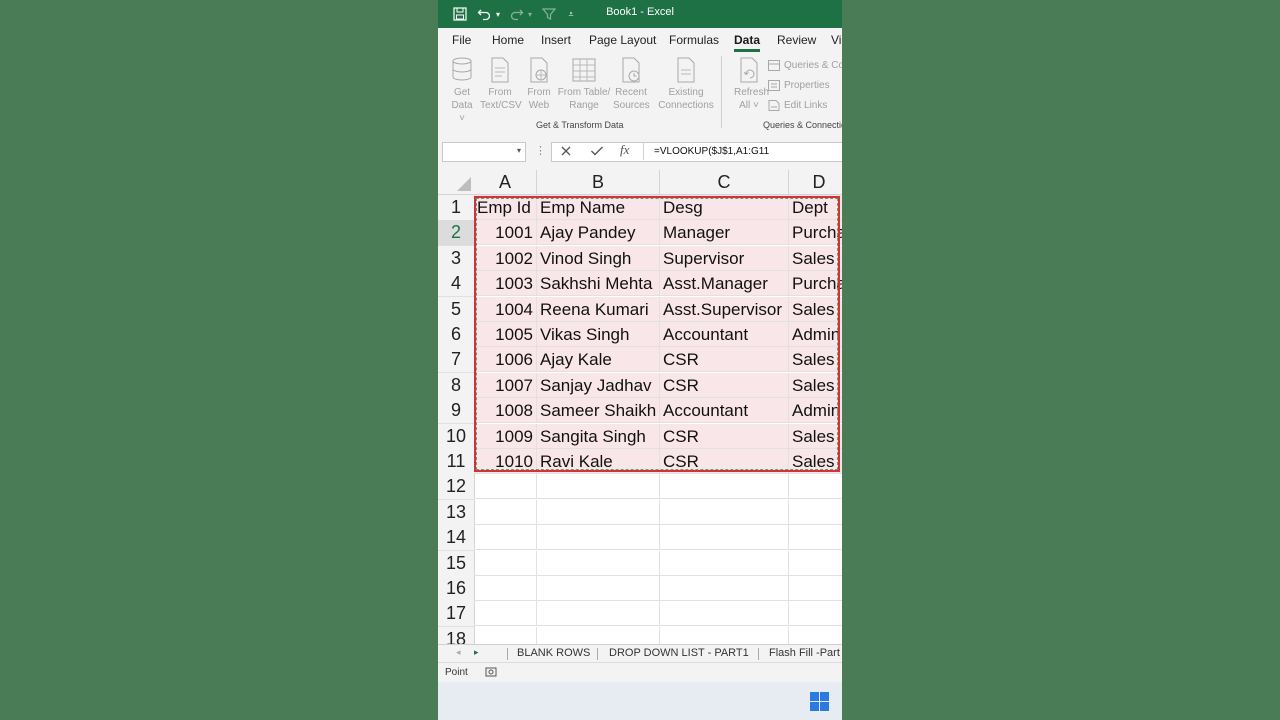  Describe the element at coordinates (751, 84) in the screenshot. I see `refresh-all-button: Refresh All ˅` at that location.